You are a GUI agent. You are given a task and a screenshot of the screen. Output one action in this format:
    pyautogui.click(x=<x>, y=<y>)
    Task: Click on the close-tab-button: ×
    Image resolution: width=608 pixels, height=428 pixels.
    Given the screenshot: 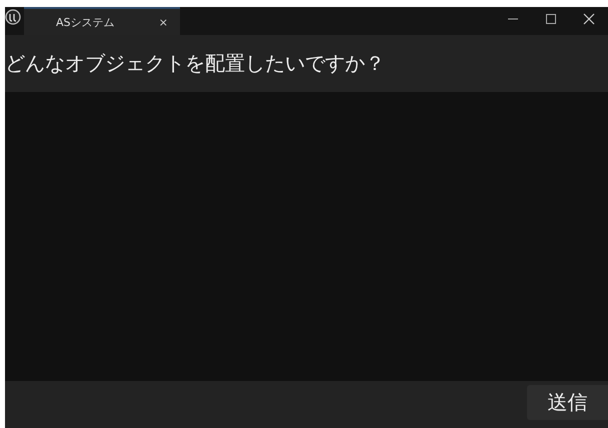 What is the action you would take?
    pyautogui.click(x=163, y=22)
    